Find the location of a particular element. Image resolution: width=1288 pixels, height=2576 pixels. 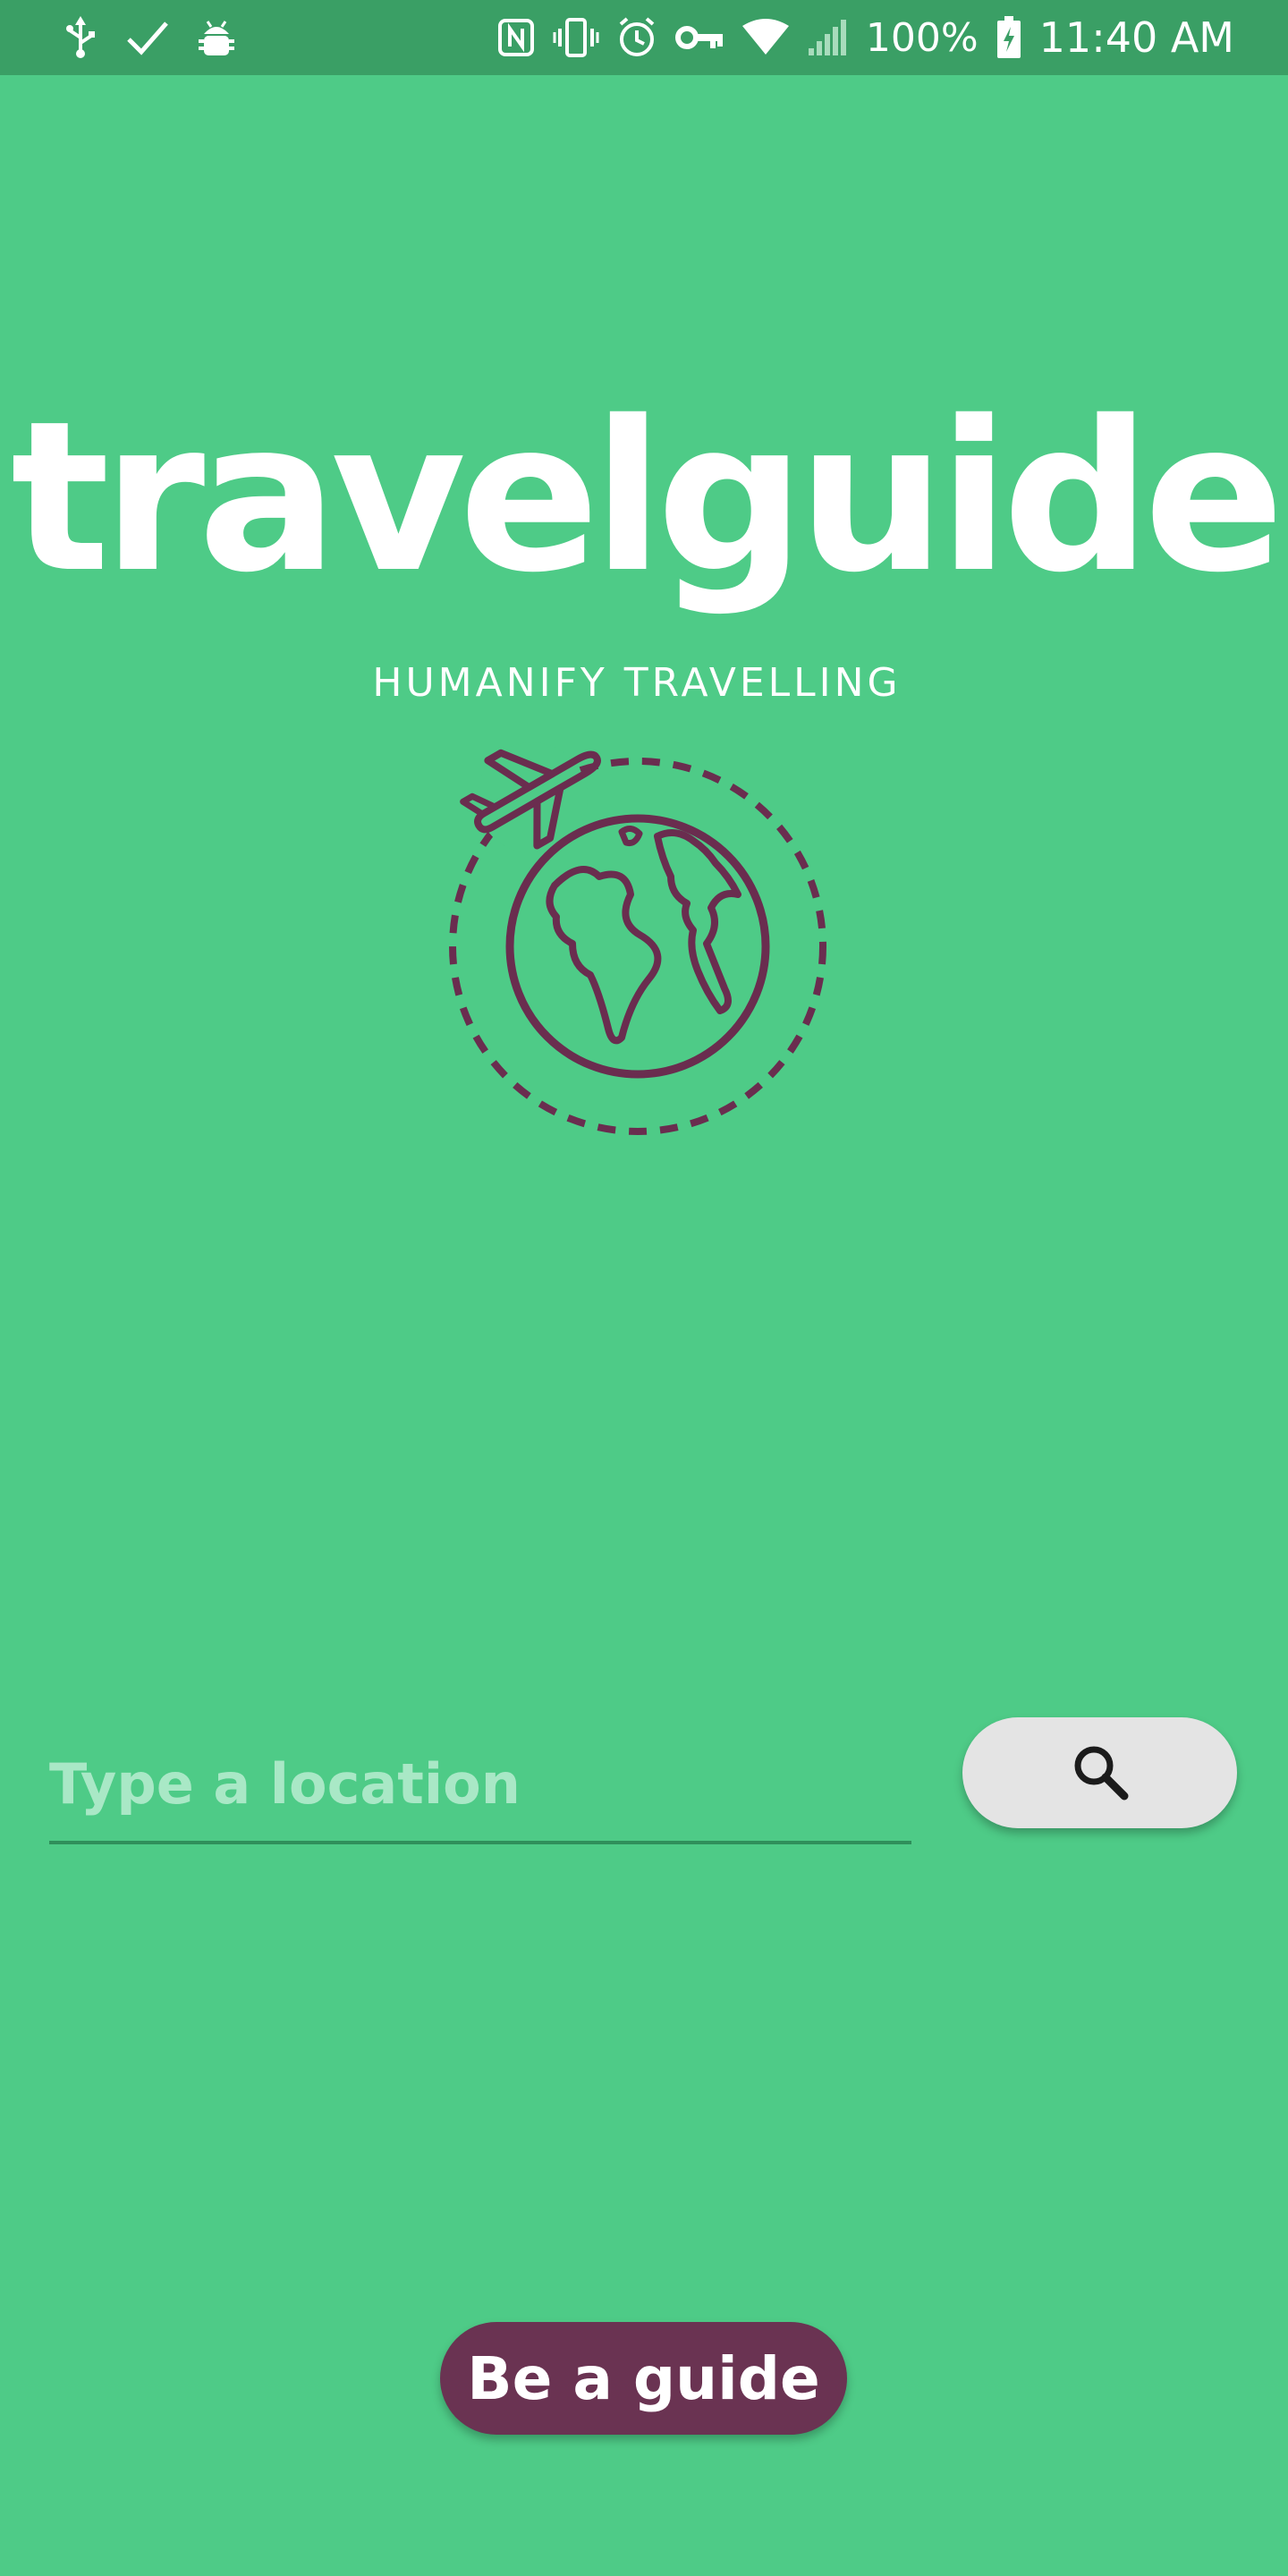

search-button is located at coordinates (1099, 1772).